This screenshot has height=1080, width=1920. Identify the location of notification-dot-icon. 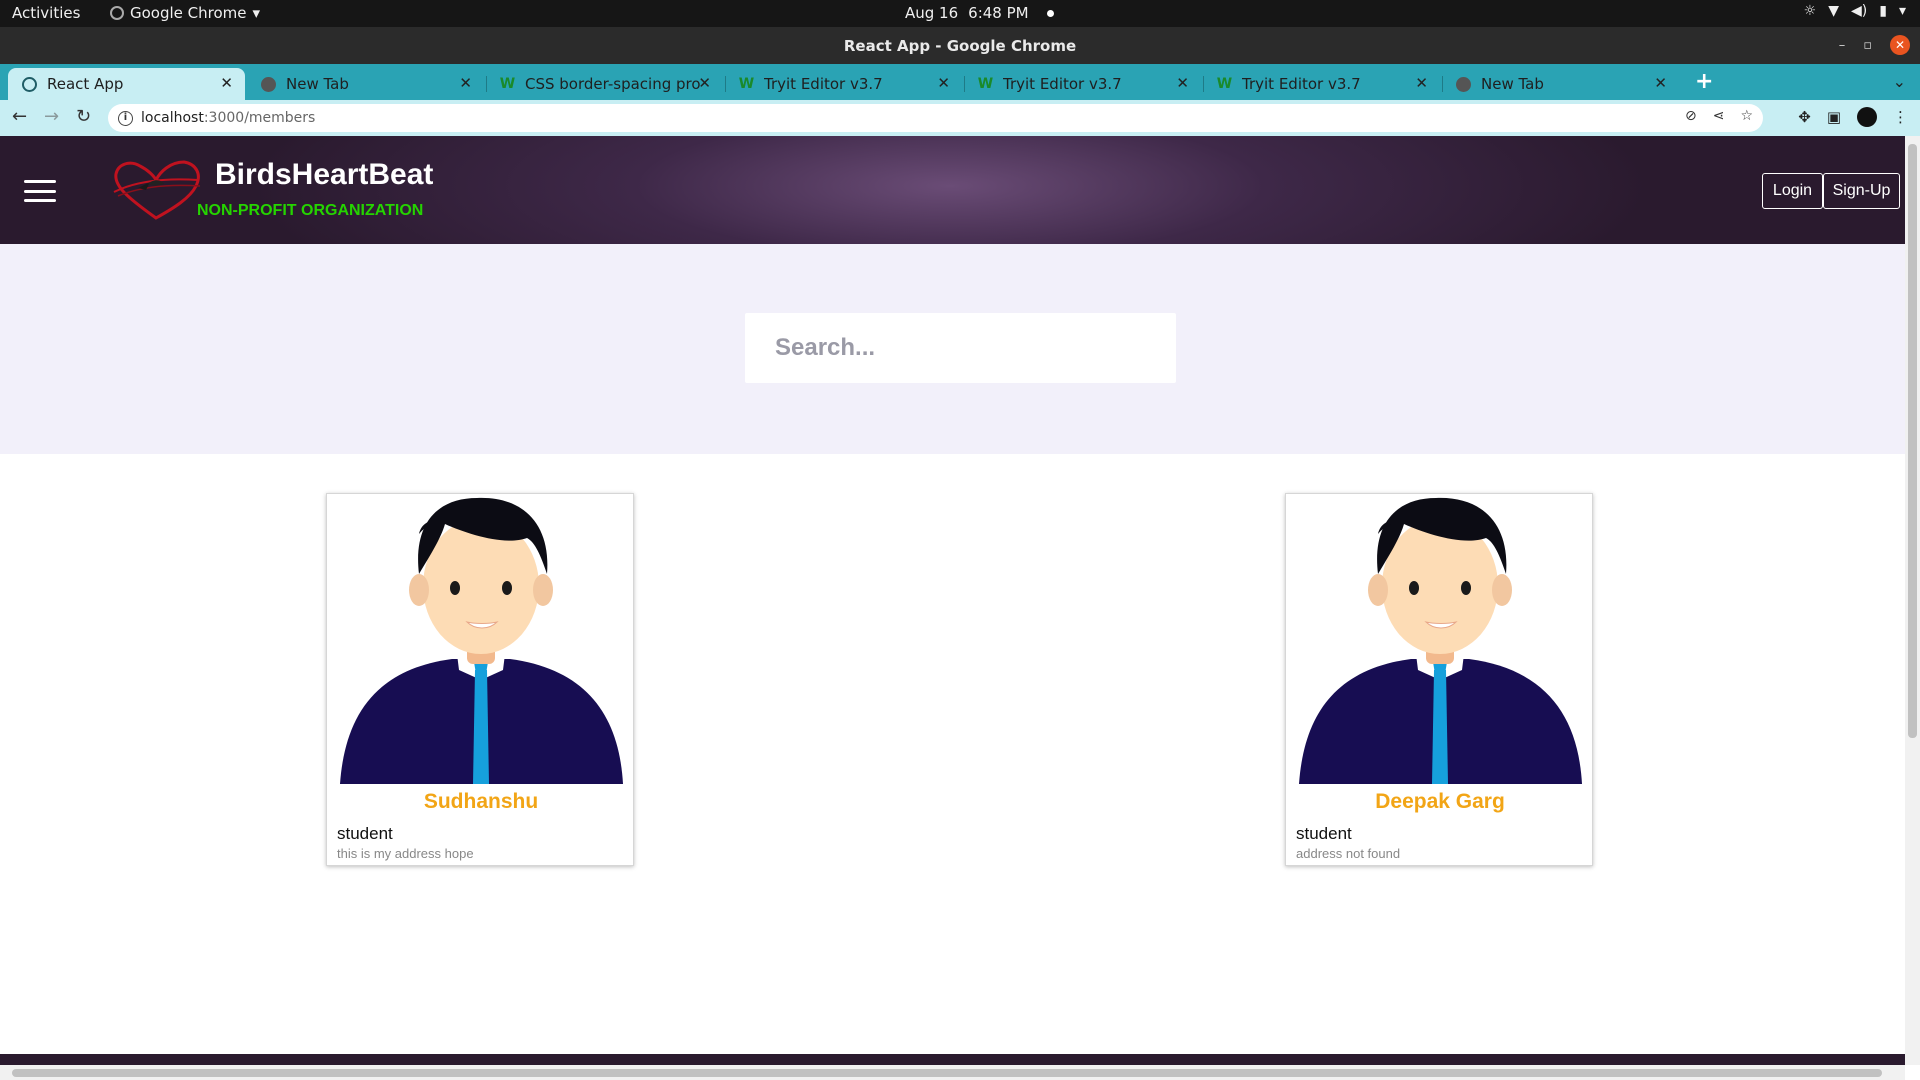
(1050, 13).